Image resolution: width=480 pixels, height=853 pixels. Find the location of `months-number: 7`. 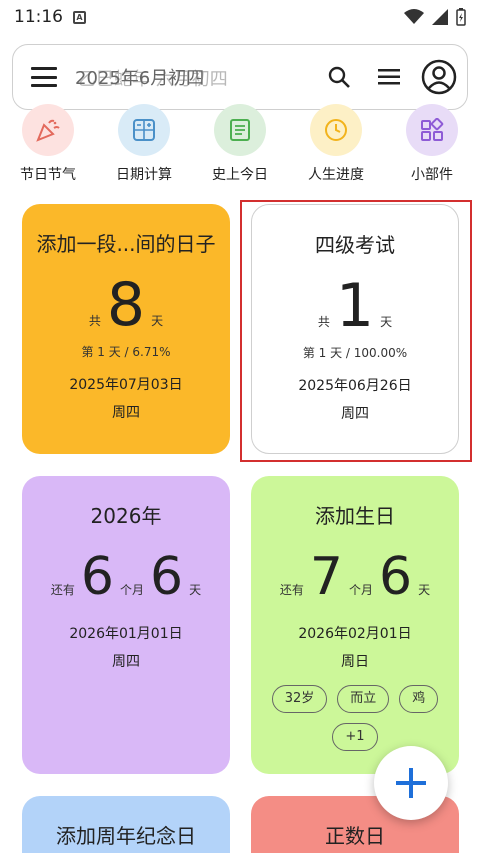

months-number: 7 is located at coordinates (326, 577).